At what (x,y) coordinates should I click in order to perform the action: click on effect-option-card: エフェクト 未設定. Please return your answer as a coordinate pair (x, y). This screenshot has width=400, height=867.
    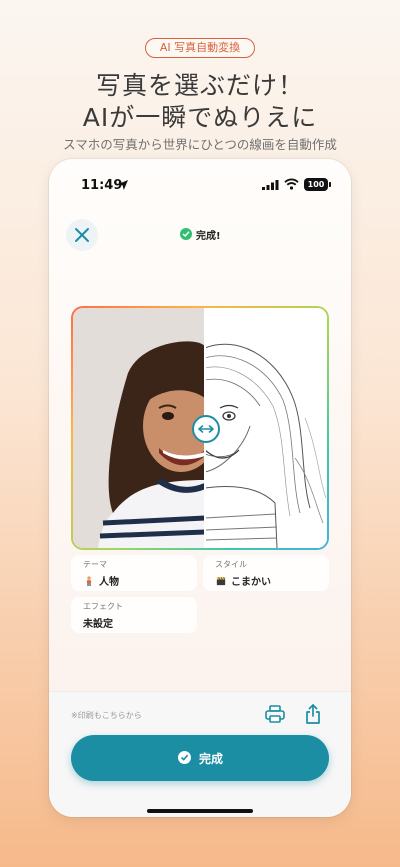
    Looking at the image, I should click on (134, 615).